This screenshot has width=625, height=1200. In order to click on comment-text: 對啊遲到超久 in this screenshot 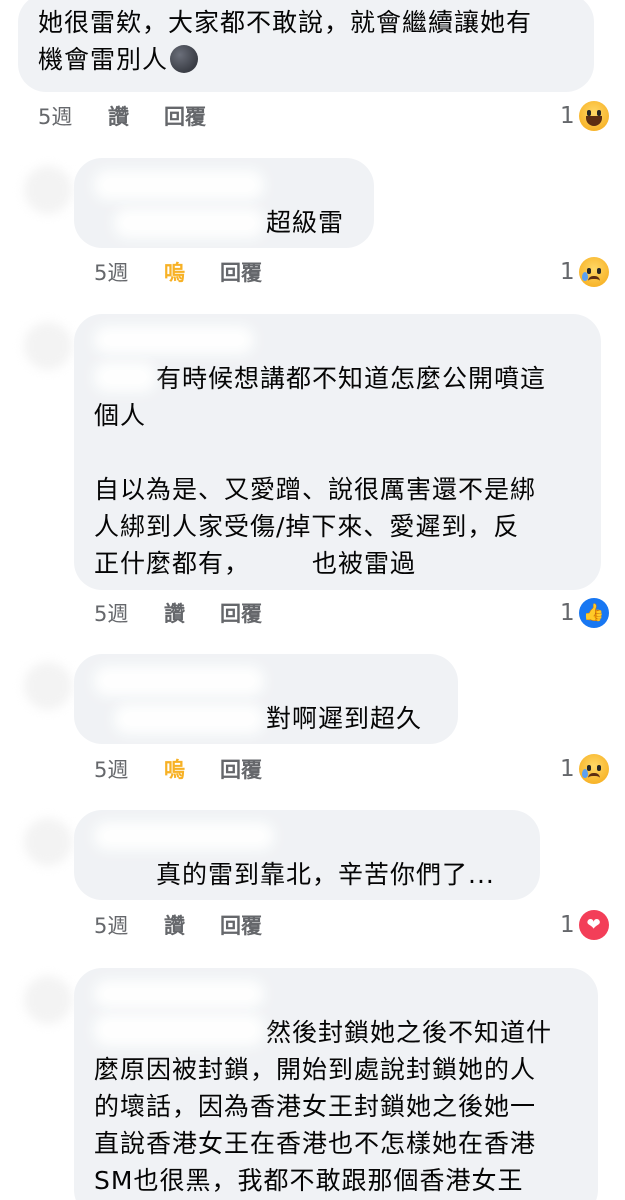, I will do `click(344, 718)`.